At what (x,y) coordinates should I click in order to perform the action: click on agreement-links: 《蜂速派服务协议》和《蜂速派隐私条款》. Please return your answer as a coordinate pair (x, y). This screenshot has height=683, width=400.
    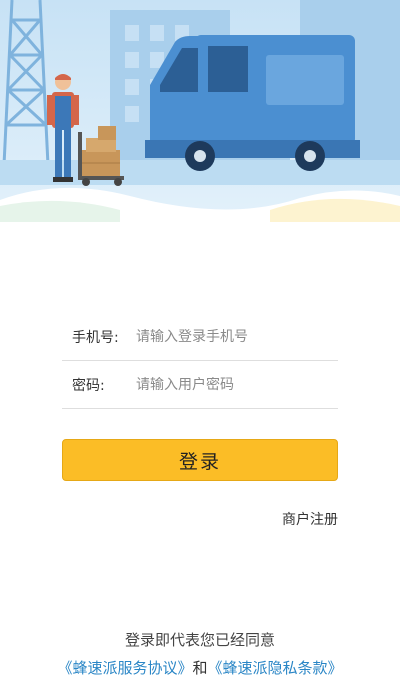
    Looking at the image, I should click on (200, 667).